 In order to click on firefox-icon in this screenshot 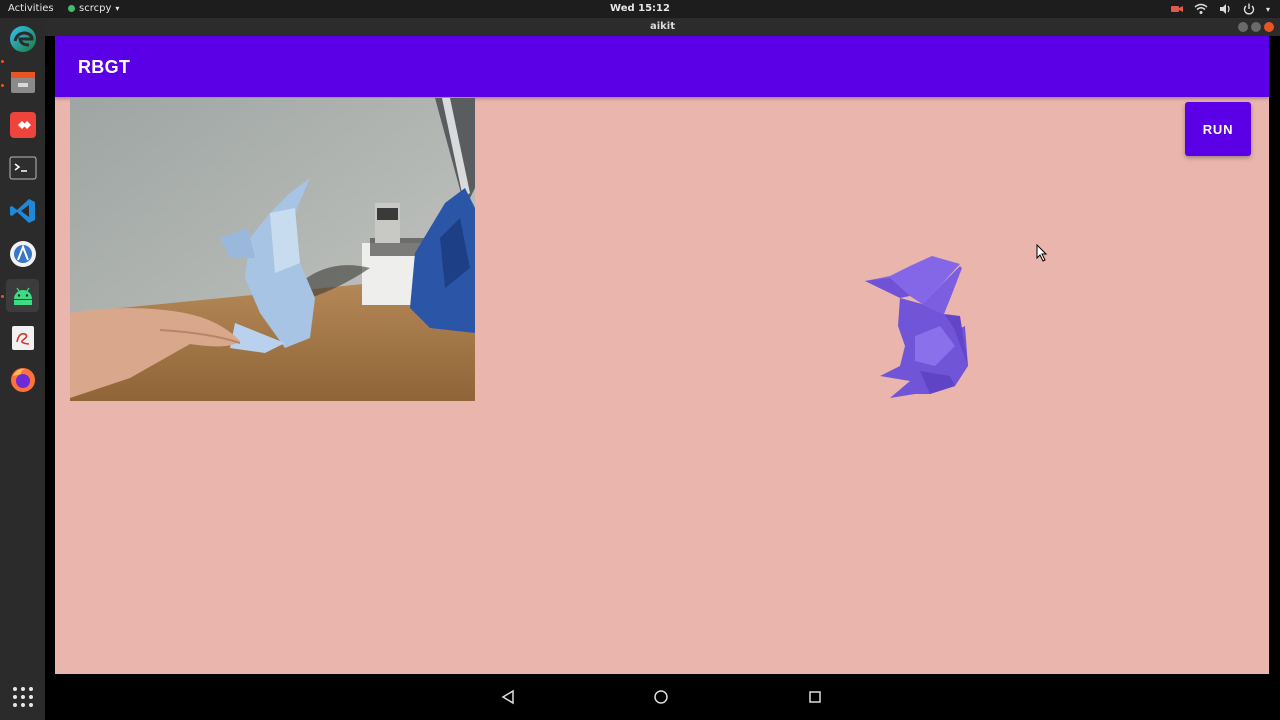, I will do `click(22, 379)`.